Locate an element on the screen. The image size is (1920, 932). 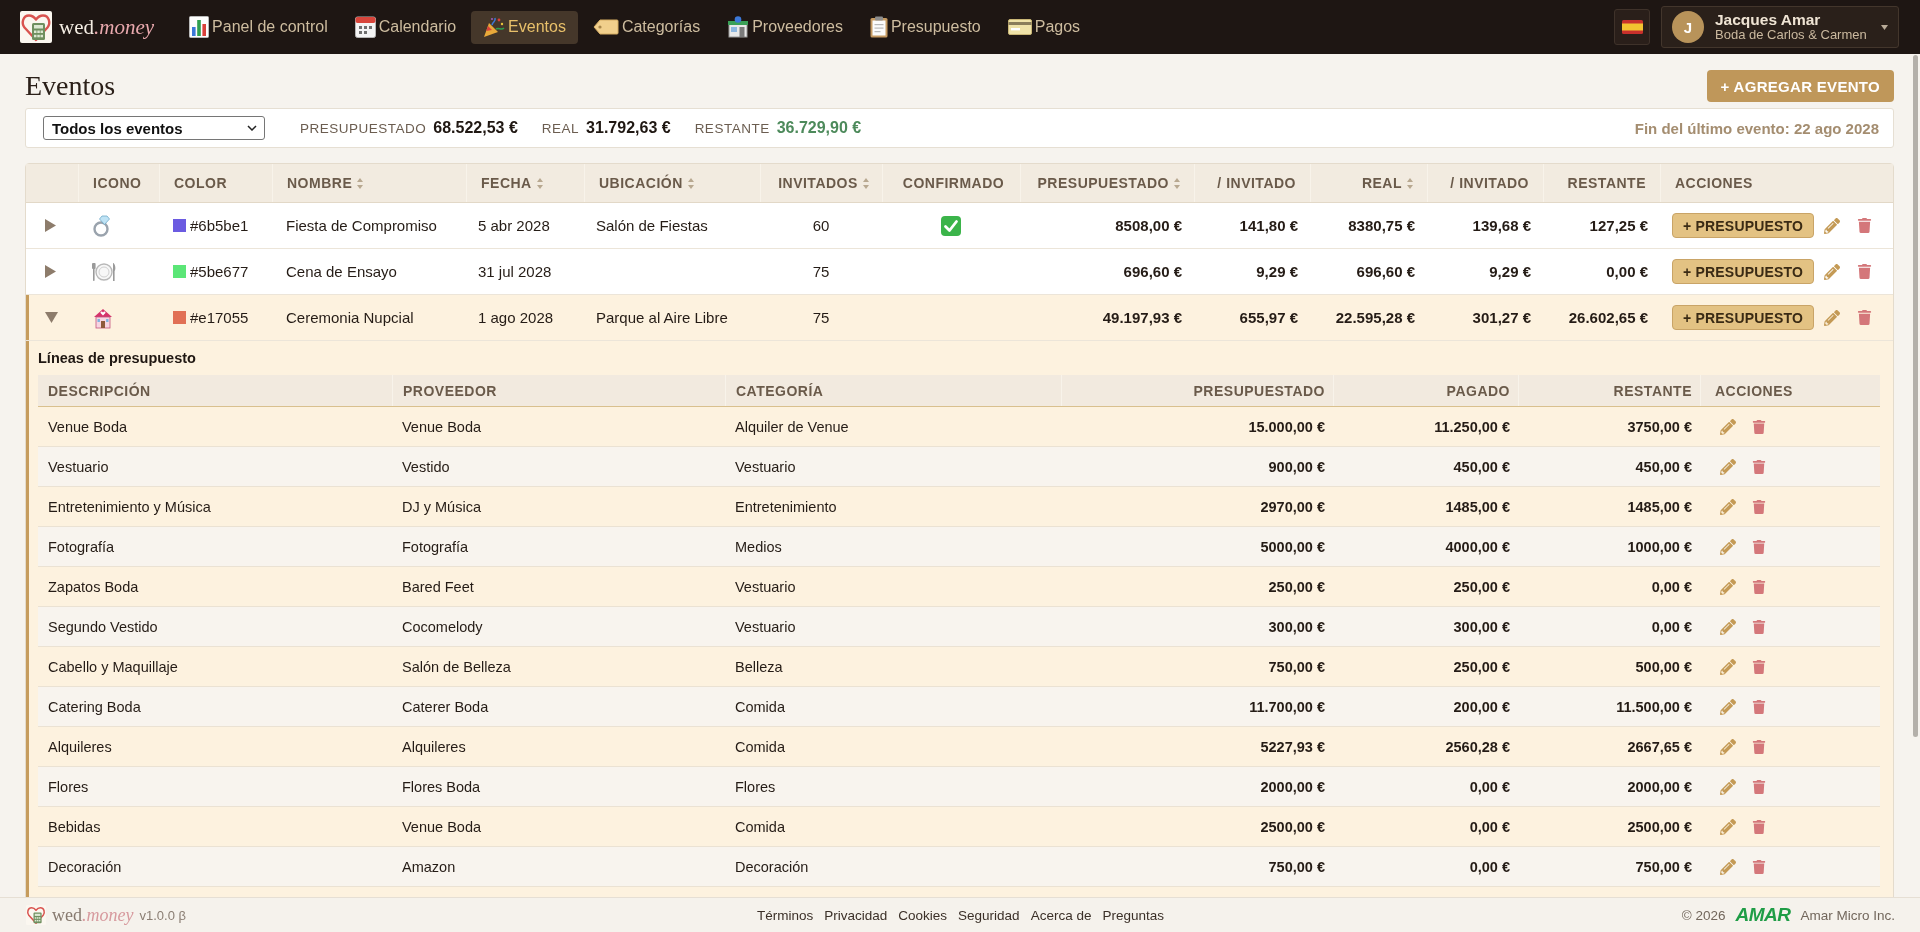
table-cell: 250,00 € is located at coordinates (1481, 586).